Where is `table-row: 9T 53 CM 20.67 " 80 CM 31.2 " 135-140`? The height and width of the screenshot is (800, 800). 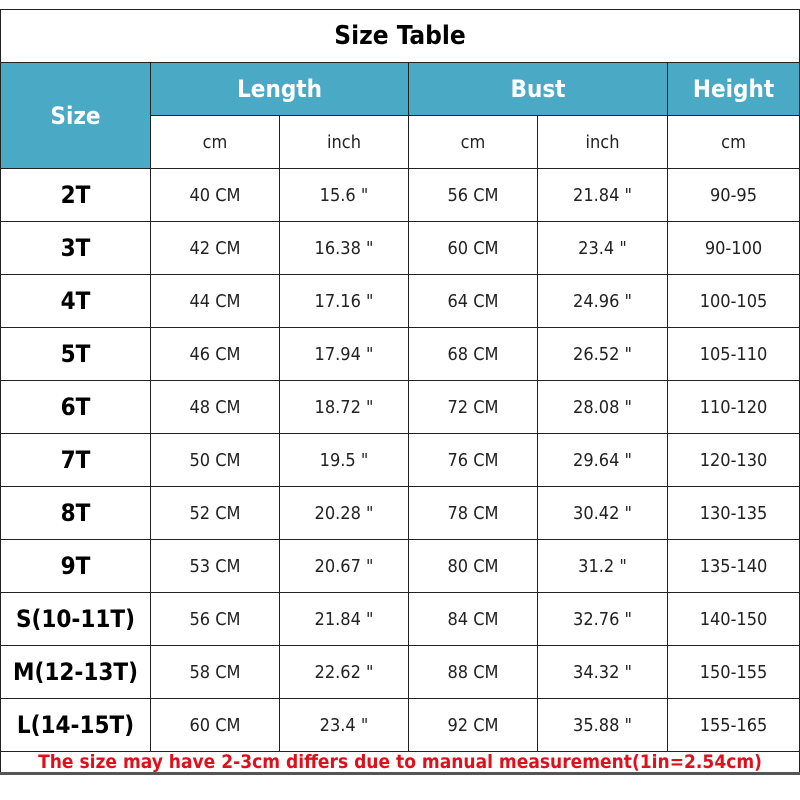 table-row: 9T 53 CM 20.67 " 80 CM 31.2 " 135-140 is located at coordinates (400, 566).